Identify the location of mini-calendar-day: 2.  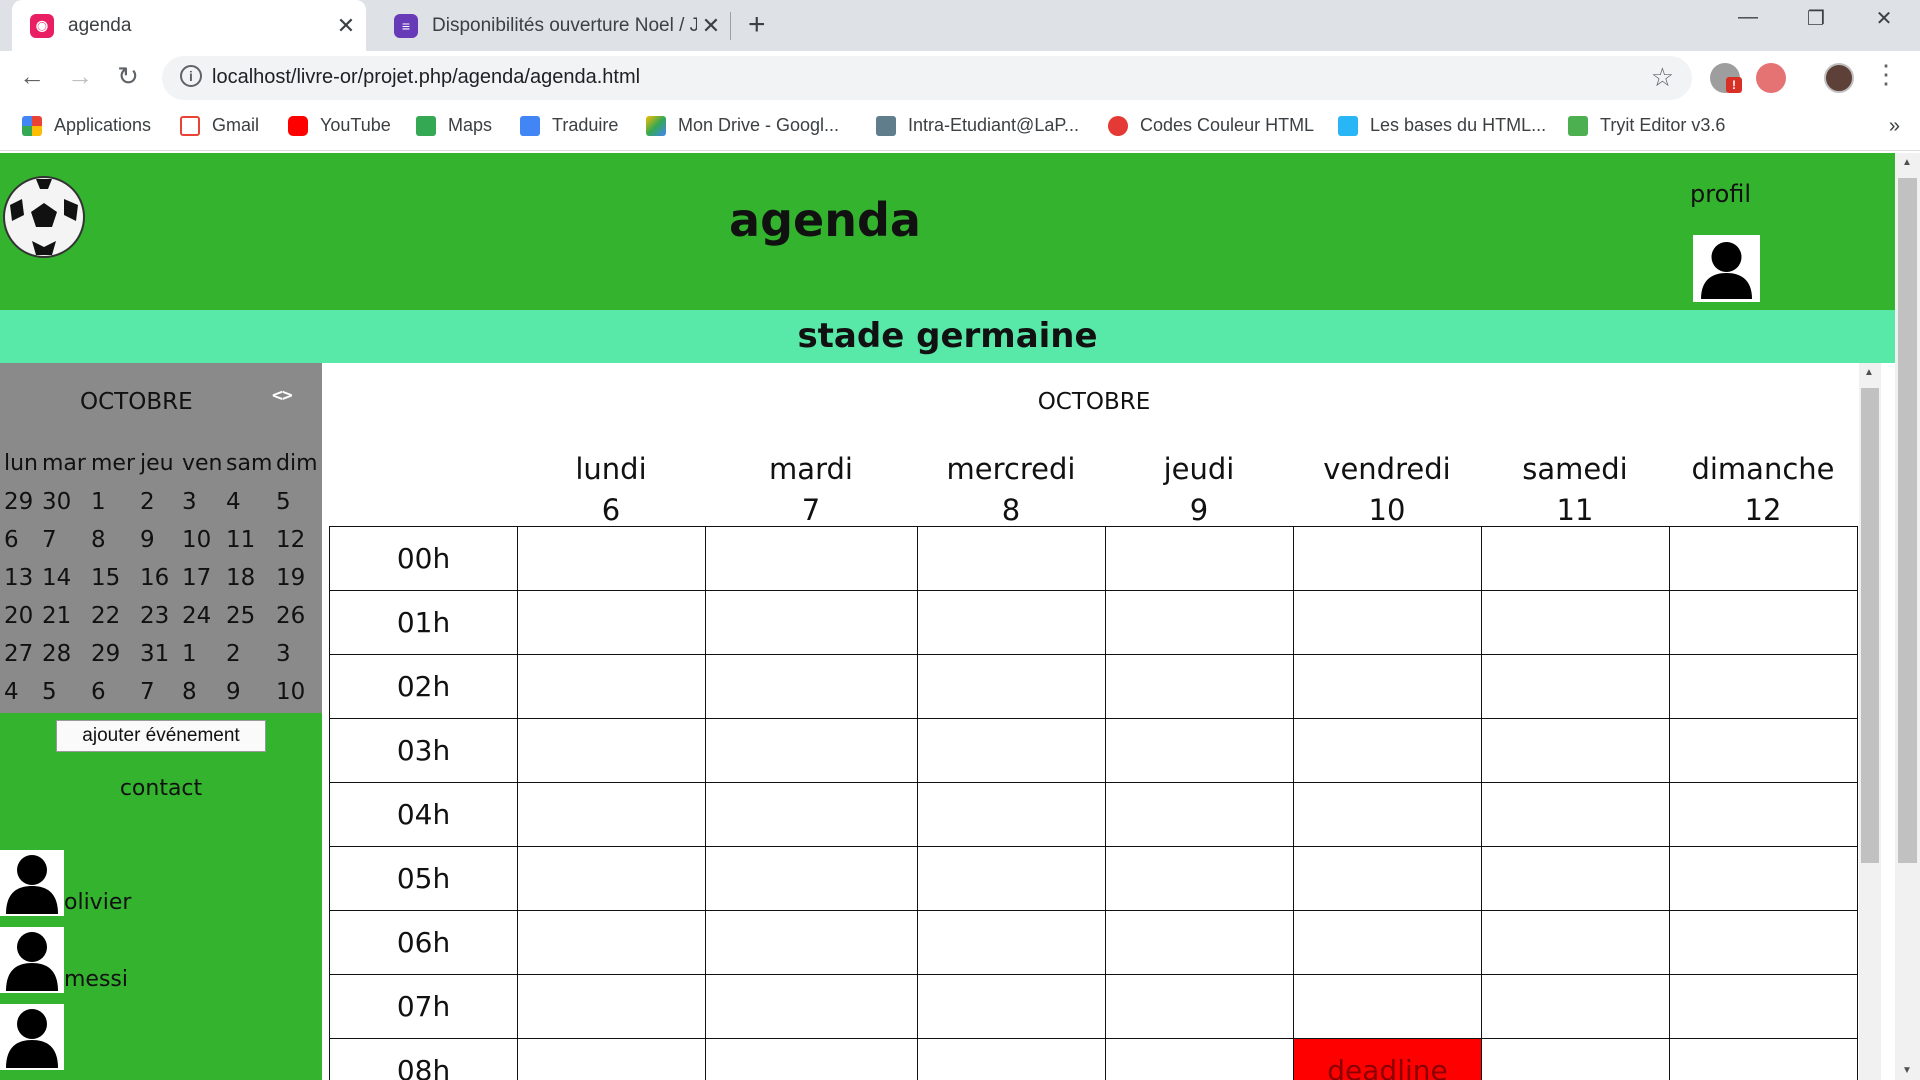
(147, 502).